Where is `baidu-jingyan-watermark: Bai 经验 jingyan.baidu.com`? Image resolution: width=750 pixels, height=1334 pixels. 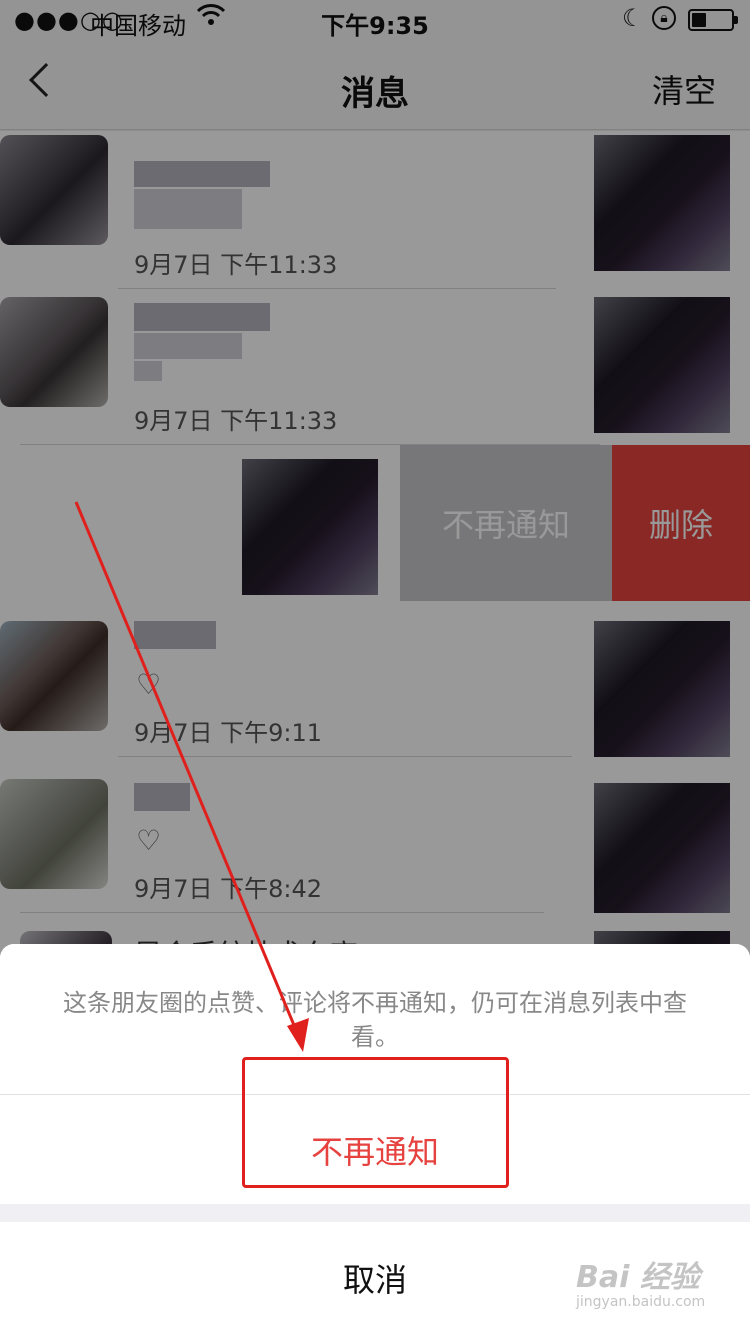
baidu-jingyan-watermark: Bai 经验 jingyan.baidu.com is located at coordinates (641, 1285).